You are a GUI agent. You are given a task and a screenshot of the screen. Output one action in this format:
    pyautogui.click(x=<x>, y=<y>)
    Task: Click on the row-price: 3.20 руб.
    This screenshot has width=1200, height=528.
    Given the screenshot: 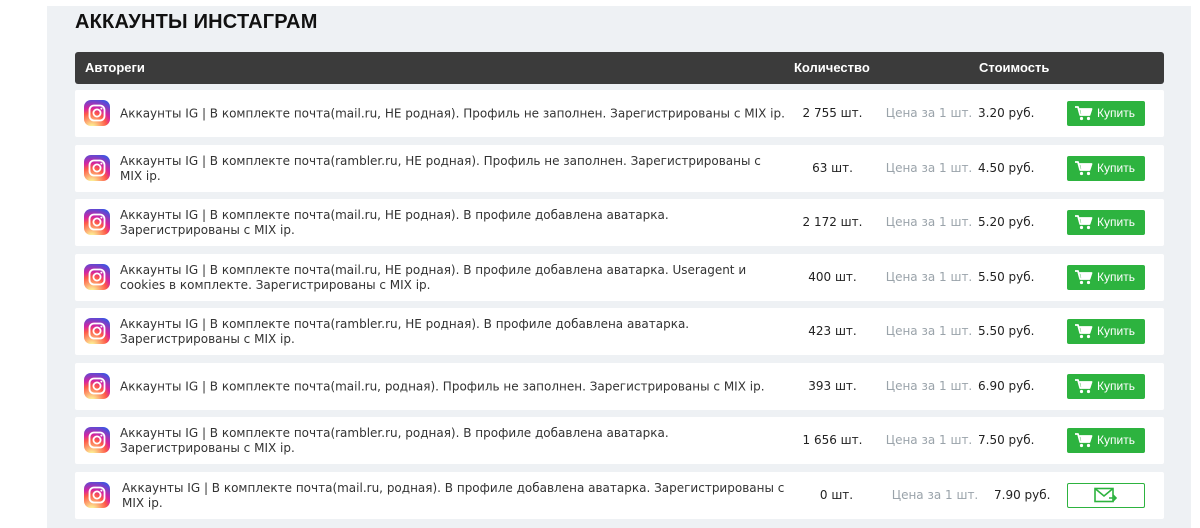 What is the action you would take?
    pyautogui.click(x=1006, y=113)
    